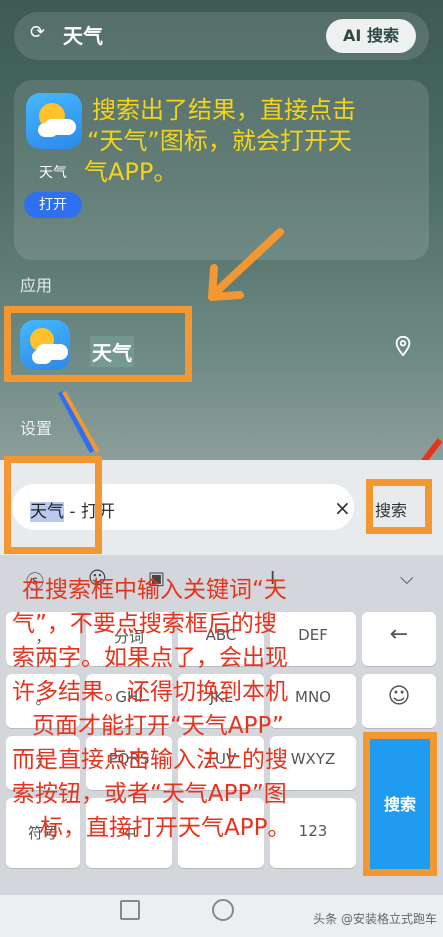 The image size is (443, 937). Describe the element at coordinates (150, 760) in the screenshot. I see `annotation-line: 而是直接点击输入法上的搜` at that location.